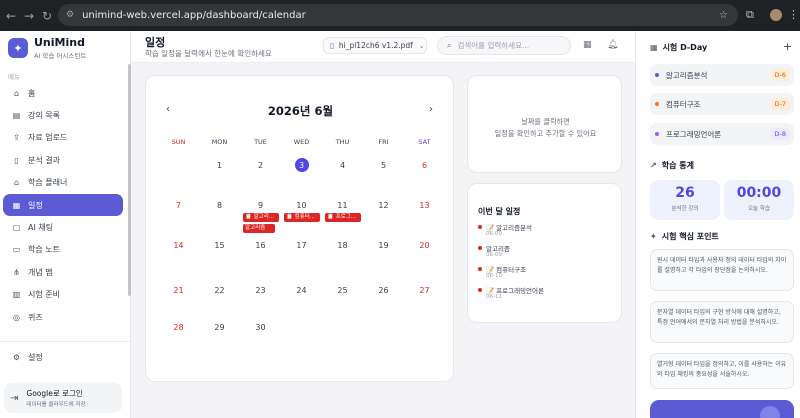 This screenshot has height=418, width=800. I want to click on calendar-day: 20, so click(424, 245).